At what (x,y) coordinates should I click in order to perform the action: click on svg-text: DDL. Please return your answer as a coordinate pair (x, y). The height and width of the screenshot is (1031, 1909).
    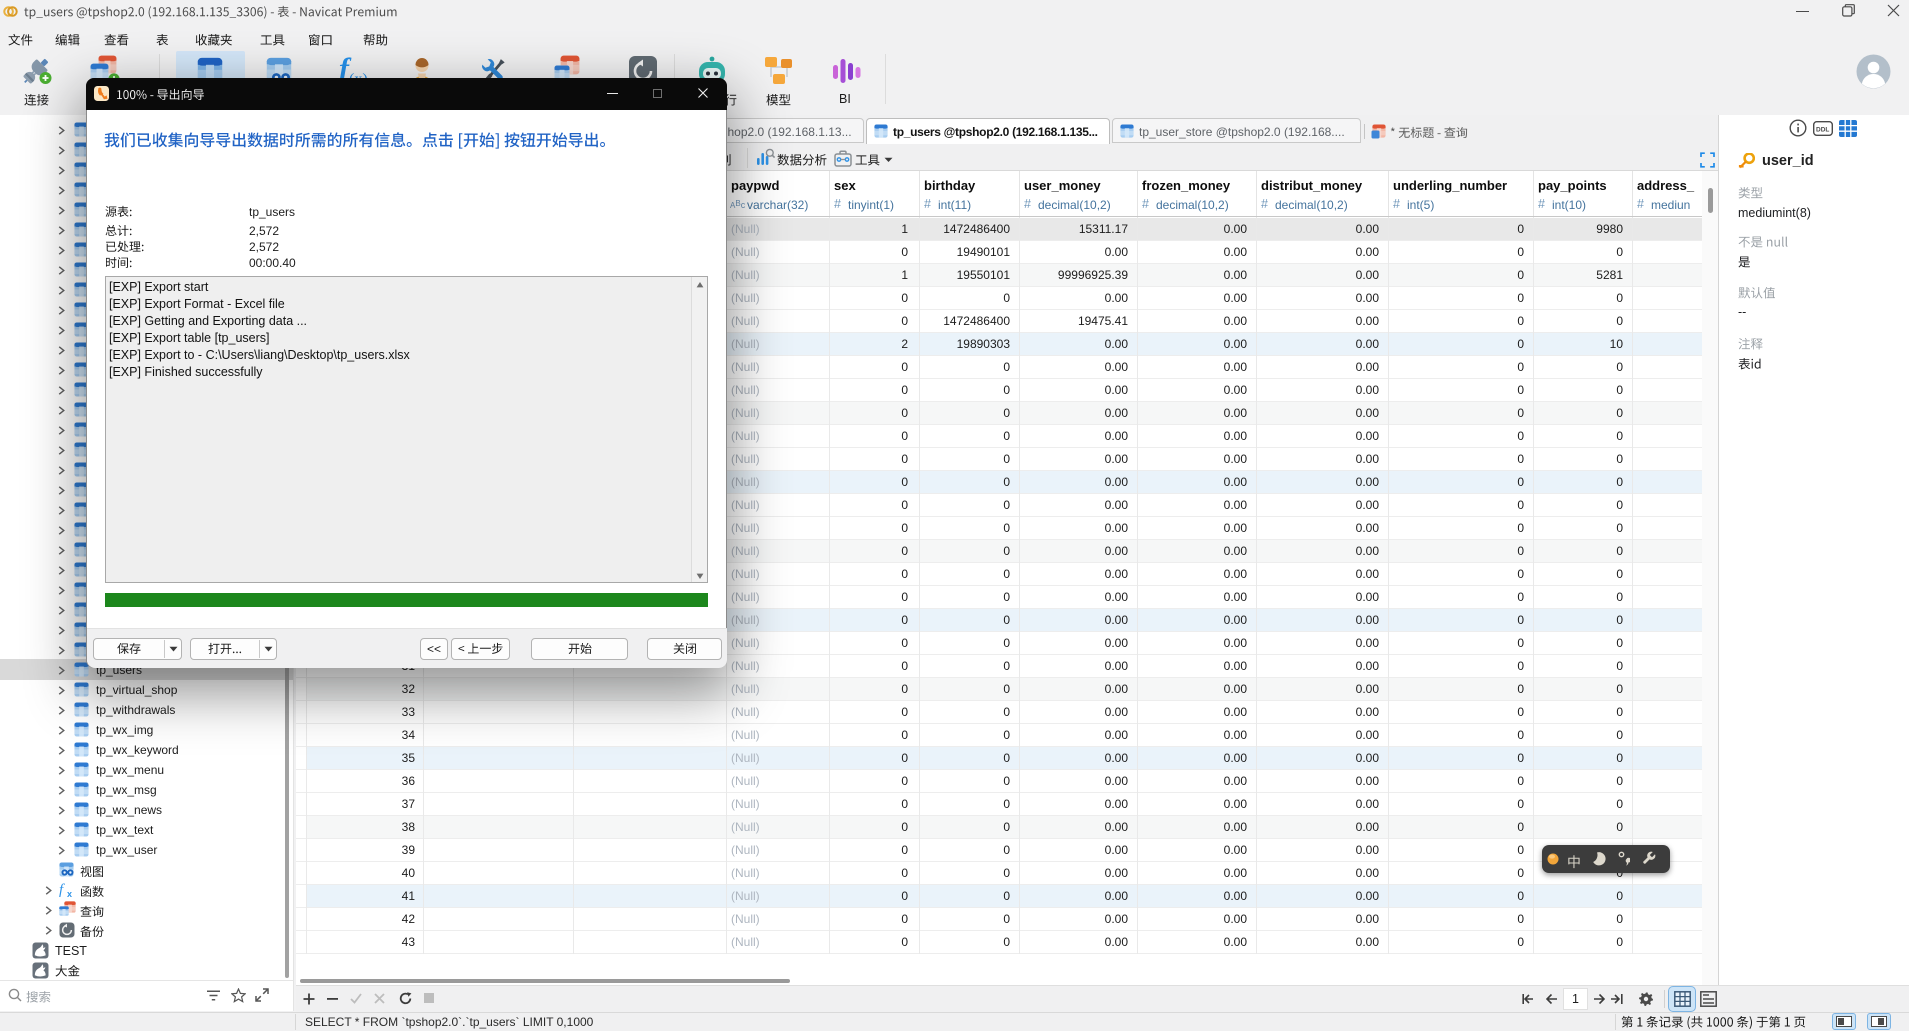
    Looking at the image, I should click on (1822, 130).